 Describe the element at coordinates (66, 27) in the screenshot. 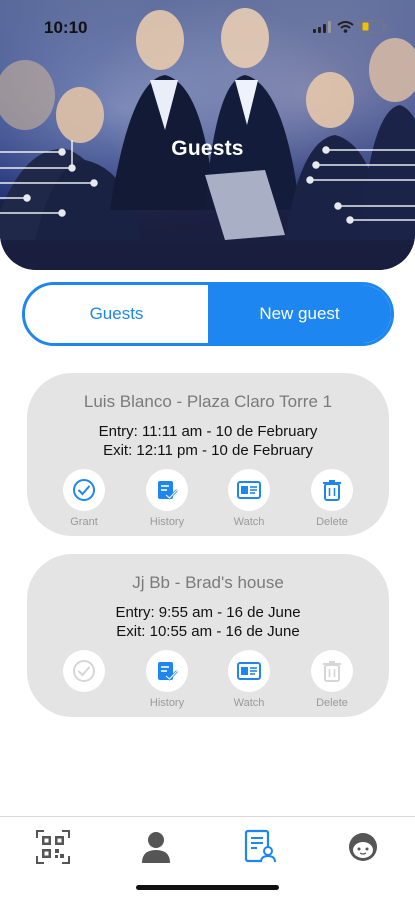

I see `status-time: 10:10` at that location.